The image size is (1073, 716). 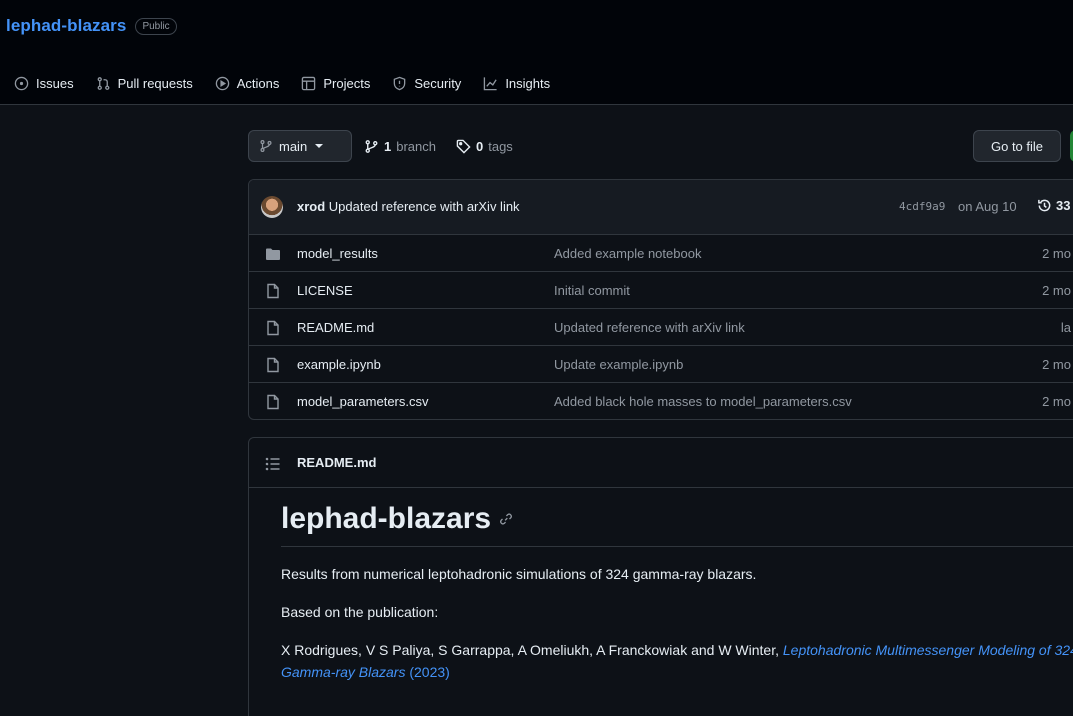 I want to click on readme-header: README.md, so click(x=661, y=463).